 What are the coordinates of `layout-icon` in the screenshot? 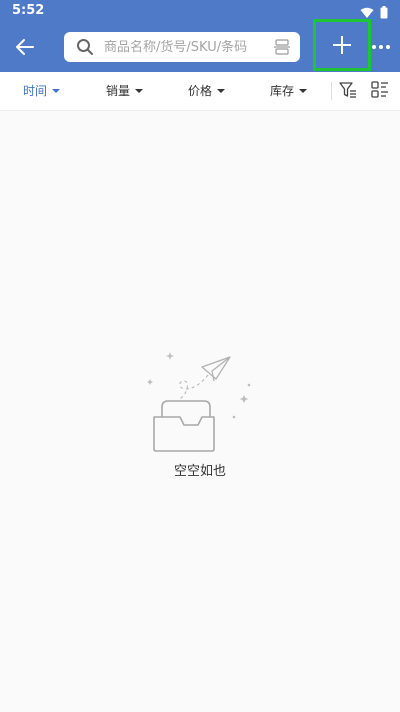 It's located at (380, 90).